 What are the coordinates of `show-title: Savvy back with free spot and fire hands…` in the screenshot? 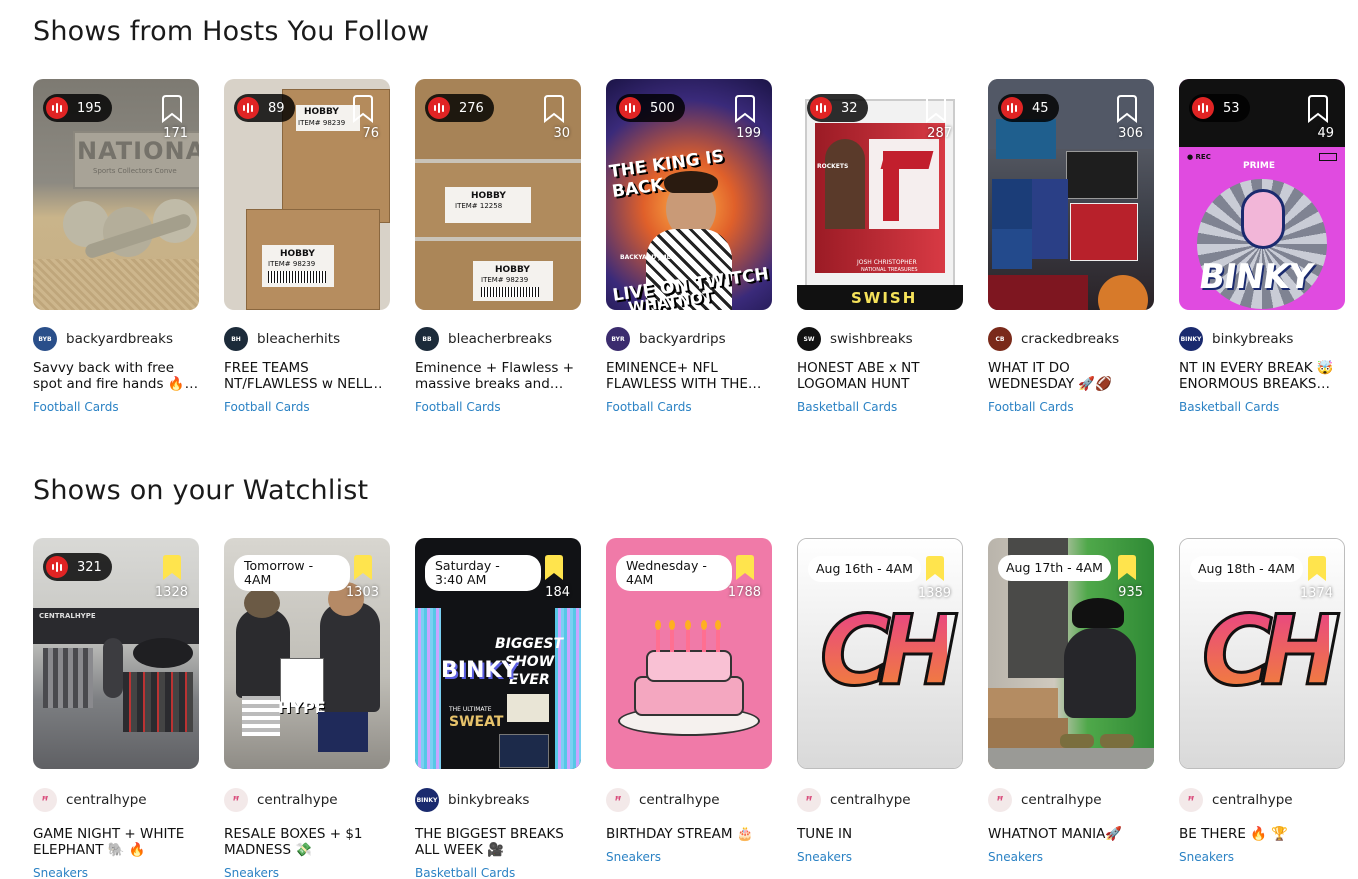 It's located at (116, 376).